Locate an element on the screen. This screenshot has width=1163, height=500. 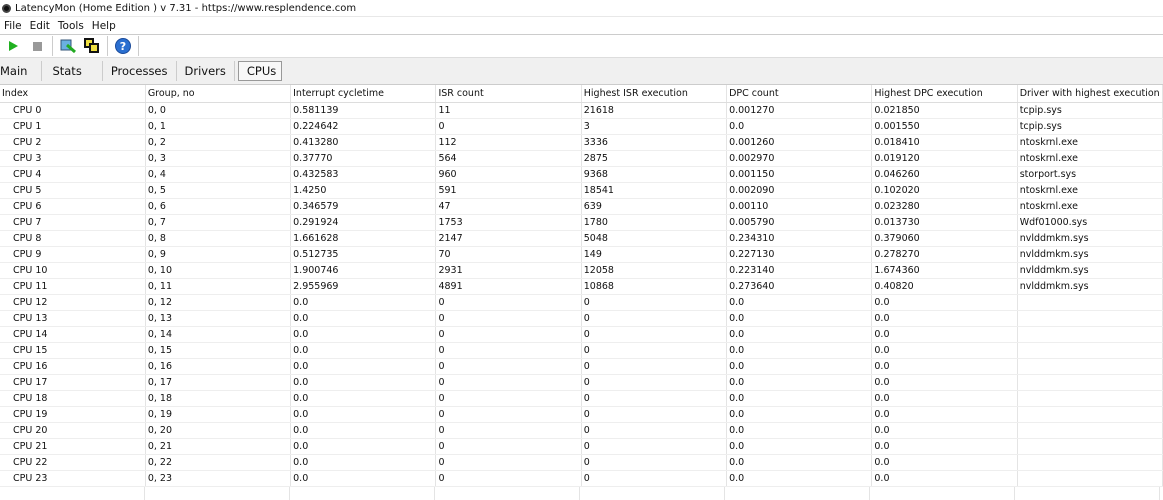
menu-edit: Edit is located at coordinates (40, 26).